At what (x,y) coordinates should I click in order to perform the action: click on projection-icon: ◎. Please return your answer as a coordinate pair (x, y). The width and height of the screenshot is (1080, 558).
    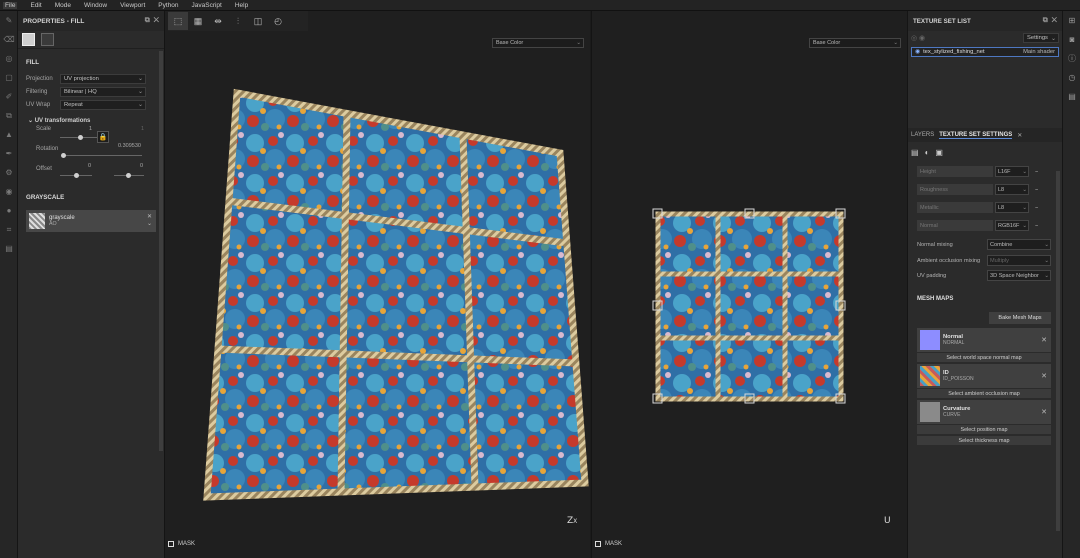
    Looking at the image, I should click on (9, 58).